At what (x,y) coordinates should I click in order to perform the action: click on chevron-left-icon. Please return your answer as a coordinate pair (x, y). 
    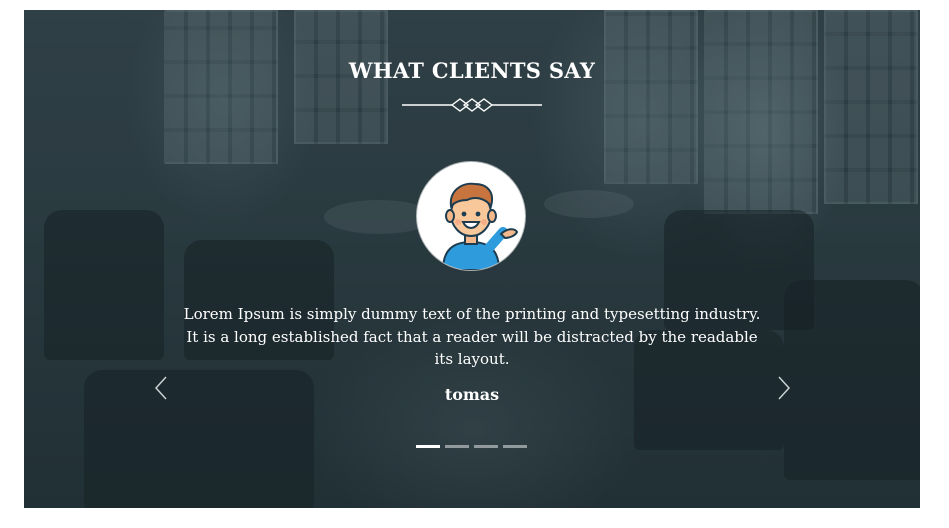
    Looking at the image, I should click on (160, 388).